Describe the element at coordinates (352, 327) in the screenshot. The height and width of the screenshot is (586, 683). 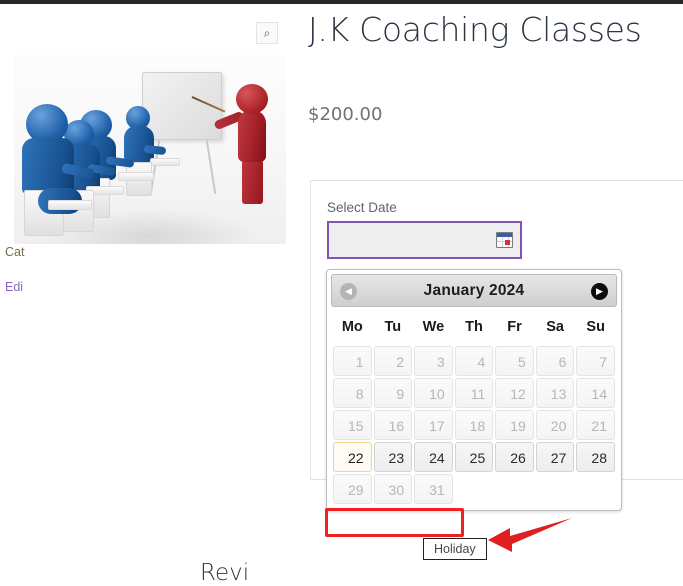
I see `datepicker-weekday: Mo` at that location.